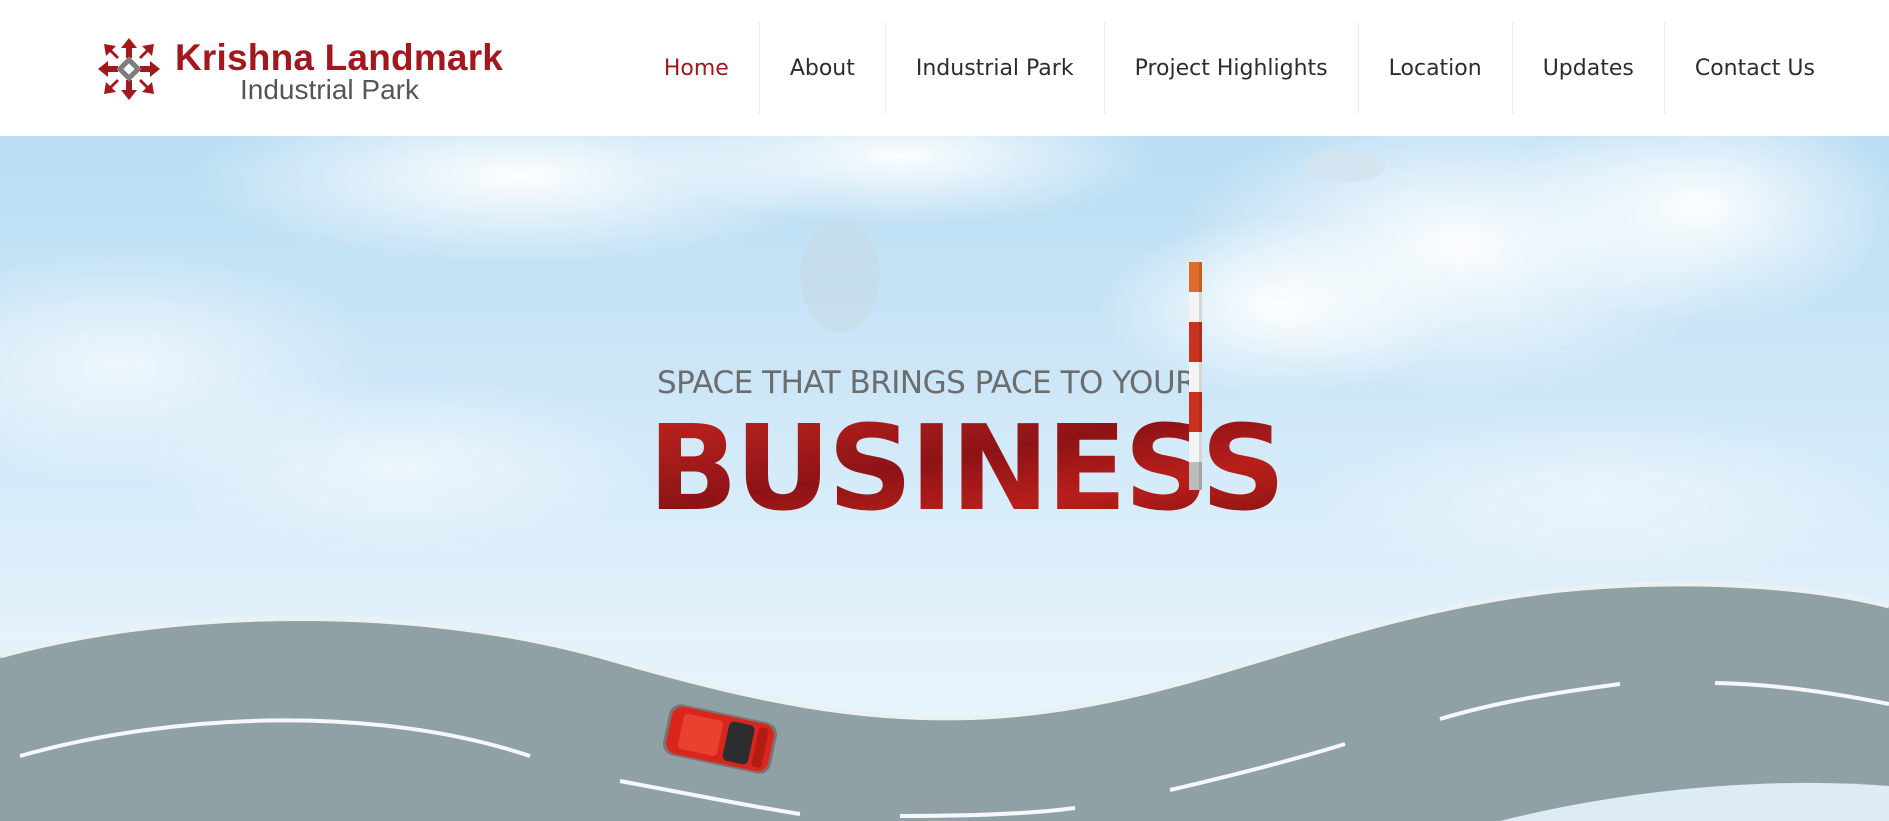 This screenshot has width=1889, height=821. Describe the element at coordinates (1230, 68) in the screenshot. I see `nav-item-project-highlights: Project Highlights` at that location.